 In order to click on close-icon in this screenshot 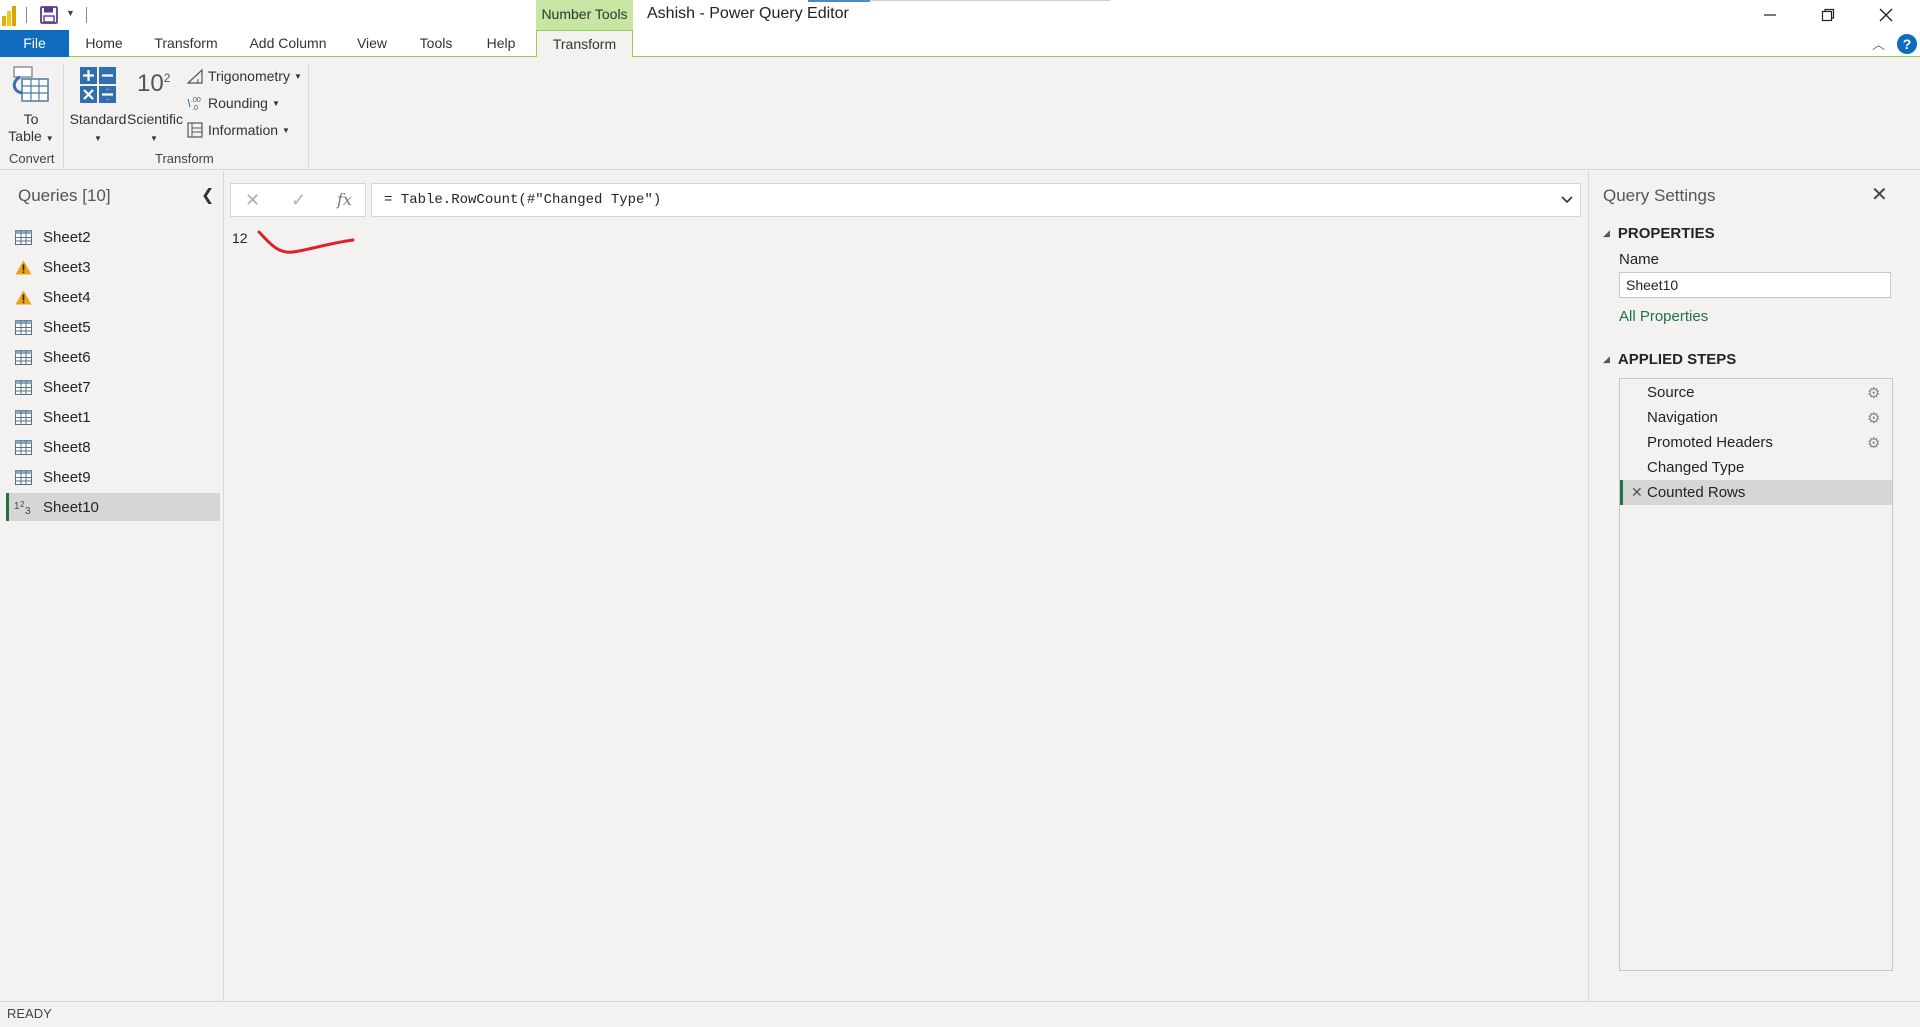, I will do `click(1886, 15)`.